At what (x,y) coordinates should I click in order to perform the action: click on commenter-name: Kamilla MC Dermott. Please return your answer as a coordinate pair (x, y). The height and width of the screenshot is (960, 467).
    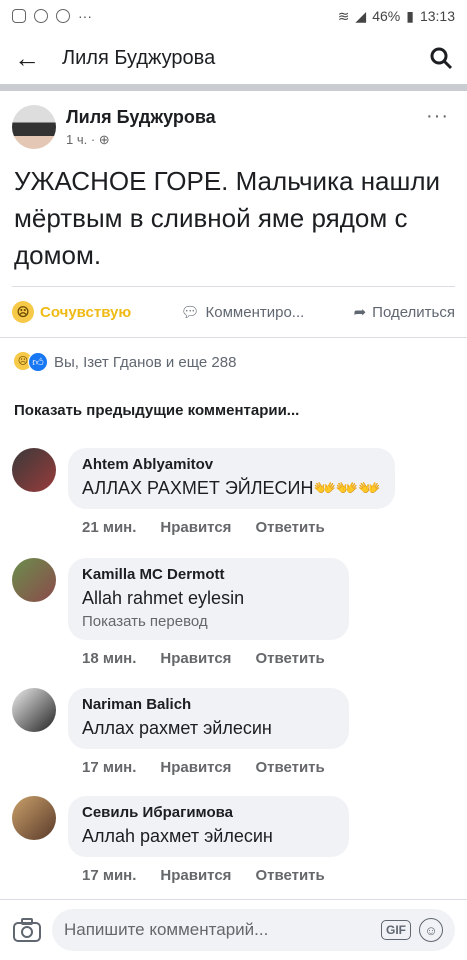
    Looking at the image, I should click on (208, 574).